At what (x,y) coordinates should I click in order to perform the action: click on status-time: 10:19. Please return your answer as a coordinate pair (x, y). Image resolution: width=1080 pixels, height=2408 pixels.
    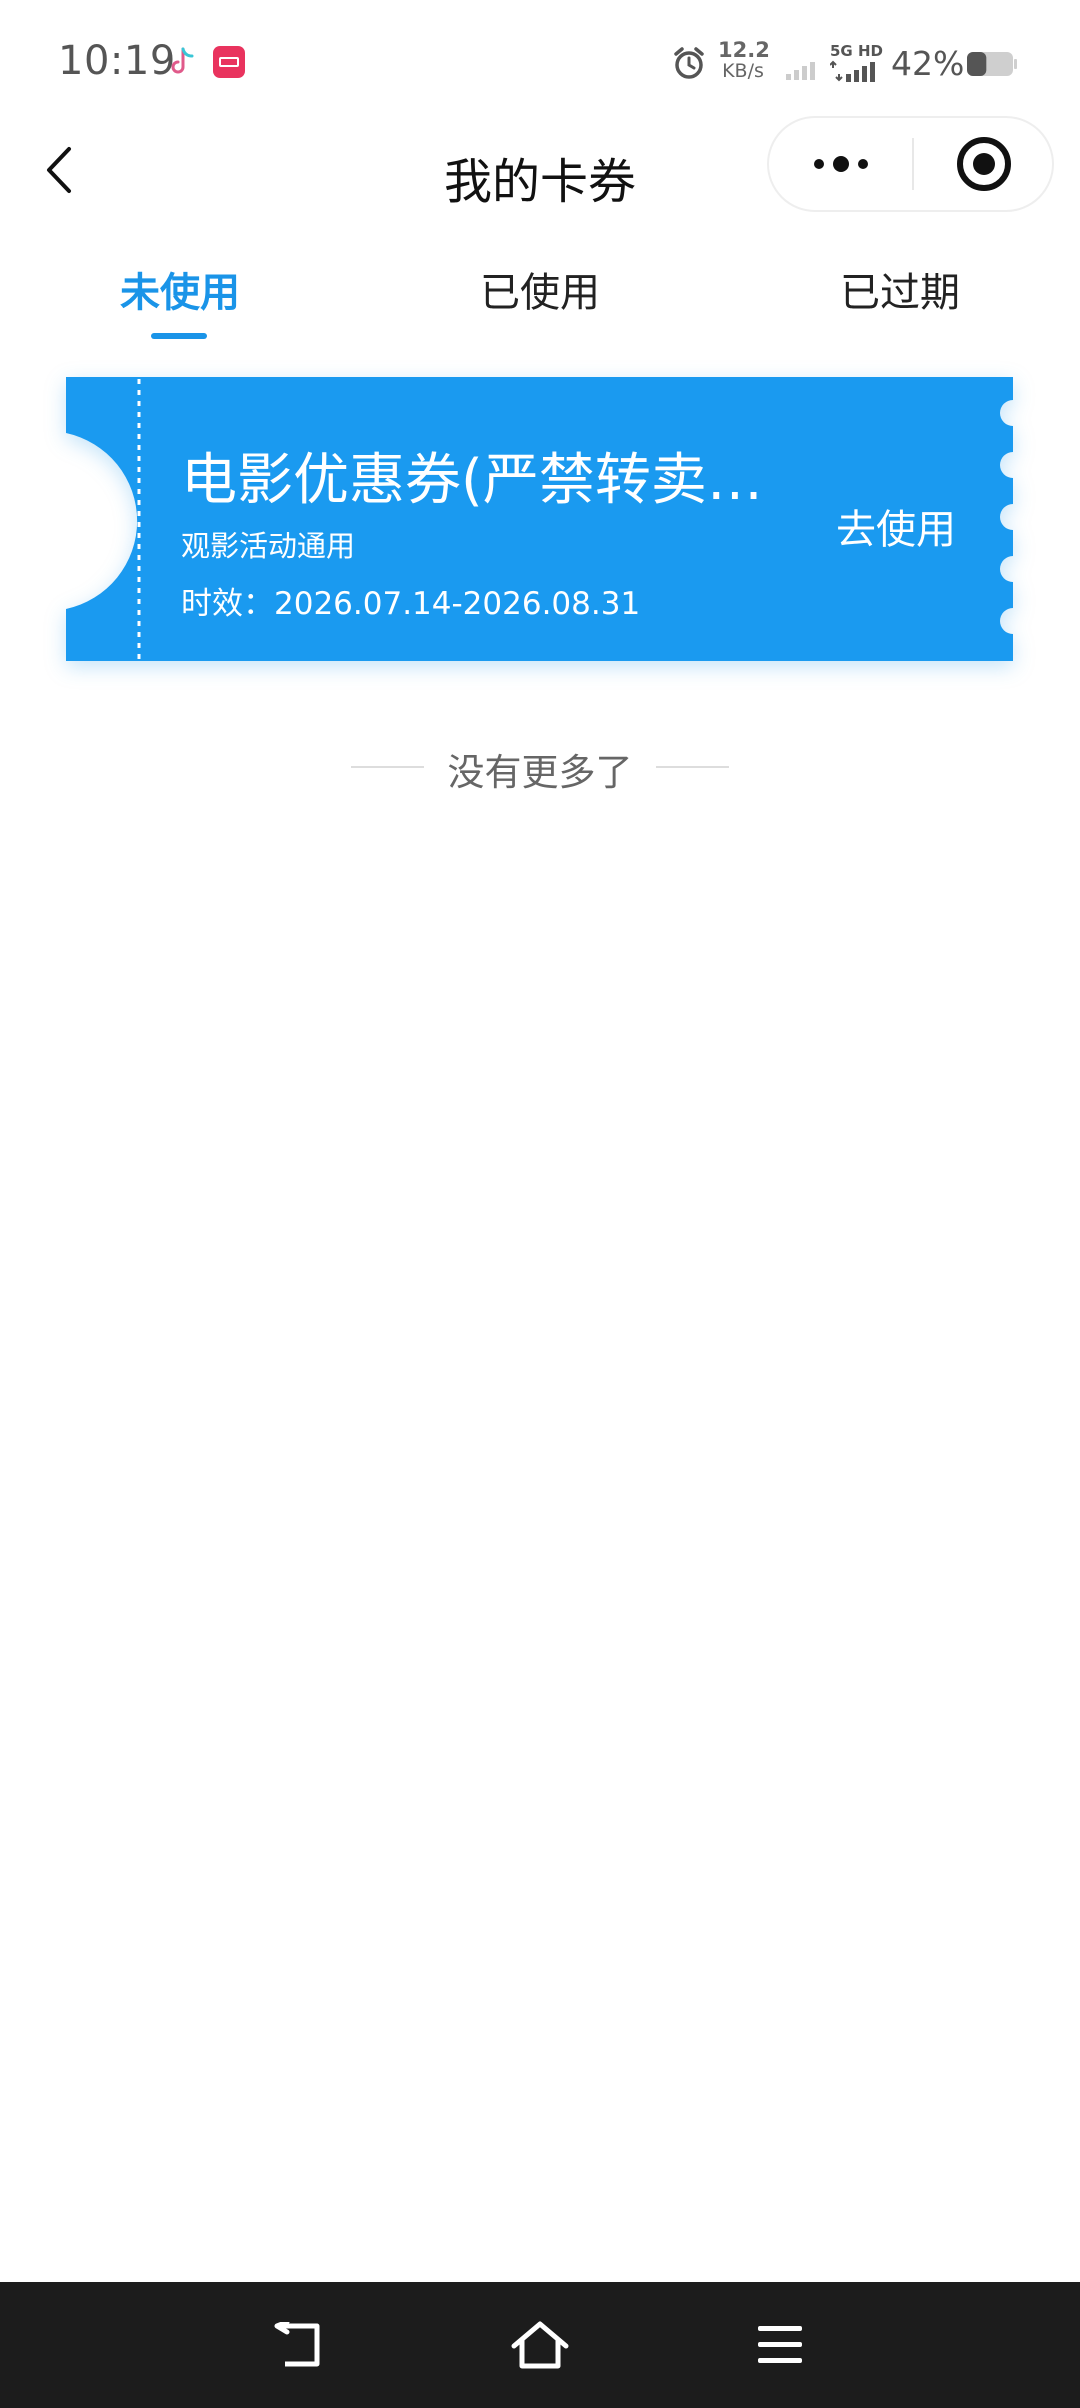
    Looking at the image, I should click on (117, 61).